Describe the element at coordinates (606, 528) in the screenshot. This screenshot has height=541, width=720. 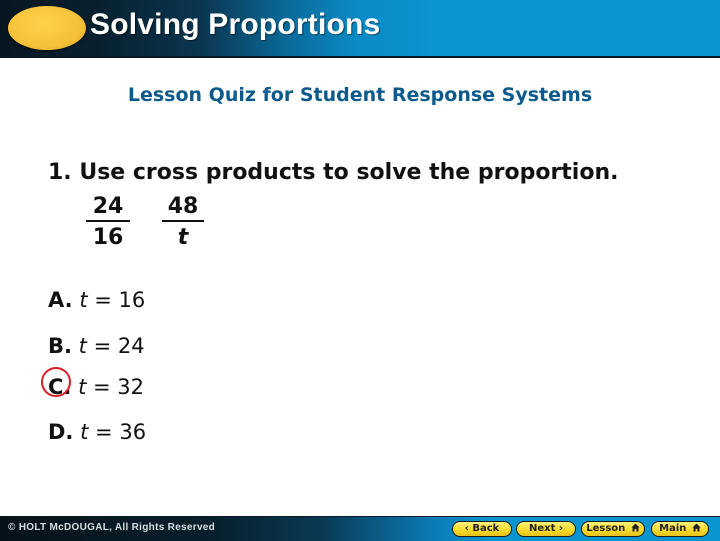
I see `lesson-label: Lesson` at that location.